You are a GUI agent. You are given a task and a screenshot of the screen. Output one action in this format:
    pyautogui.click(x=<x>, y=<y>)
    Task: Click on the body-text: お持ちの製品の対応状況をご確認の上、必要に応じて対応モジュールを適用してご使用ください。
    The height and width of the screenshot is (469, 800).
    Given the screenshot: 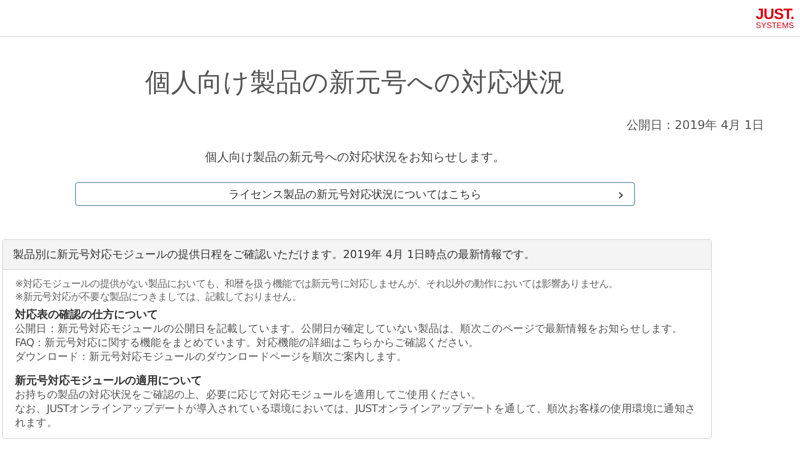 What is the action you would take?
    pyautogui.click(x=248, y=395)
    